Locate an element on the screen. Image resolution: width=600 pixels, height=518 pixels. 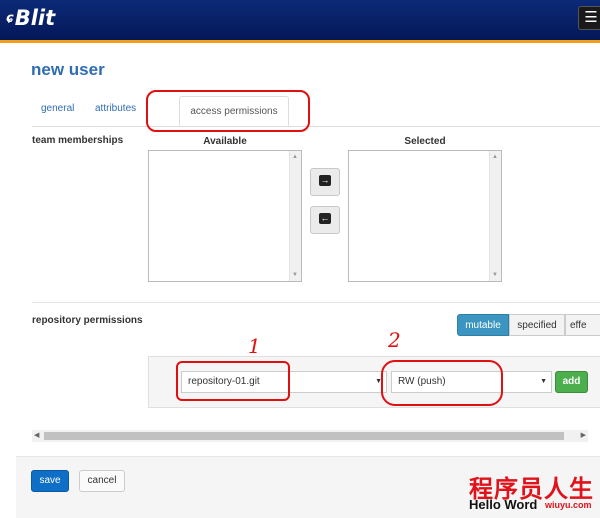
logo-mark-icon: ɕ is located at coordinates (10, 18).